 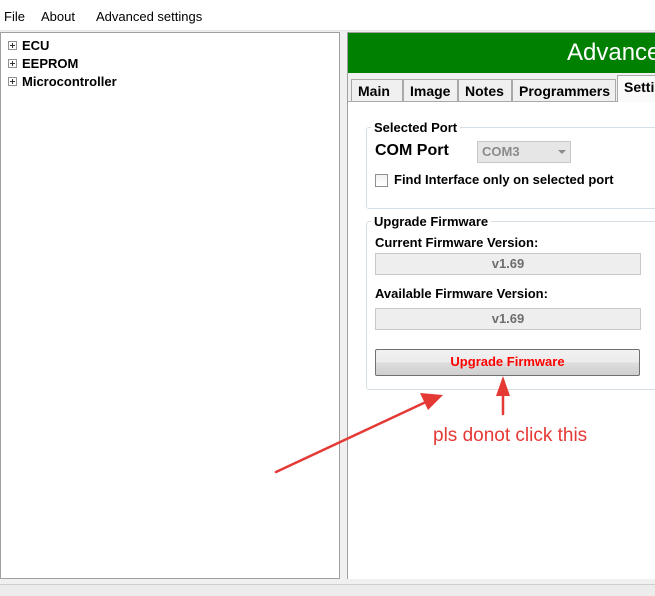 What do you see at coordinates (611, 52) in the screenshot?
I see `header-title: Advanced` at bounding box center [611, 52].